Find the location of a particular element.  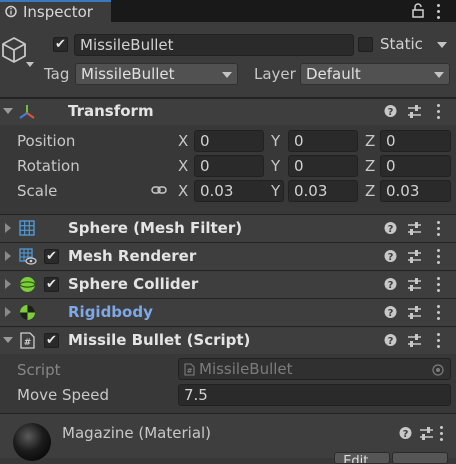

shader-dropdown is located at coordinates (420, 458).